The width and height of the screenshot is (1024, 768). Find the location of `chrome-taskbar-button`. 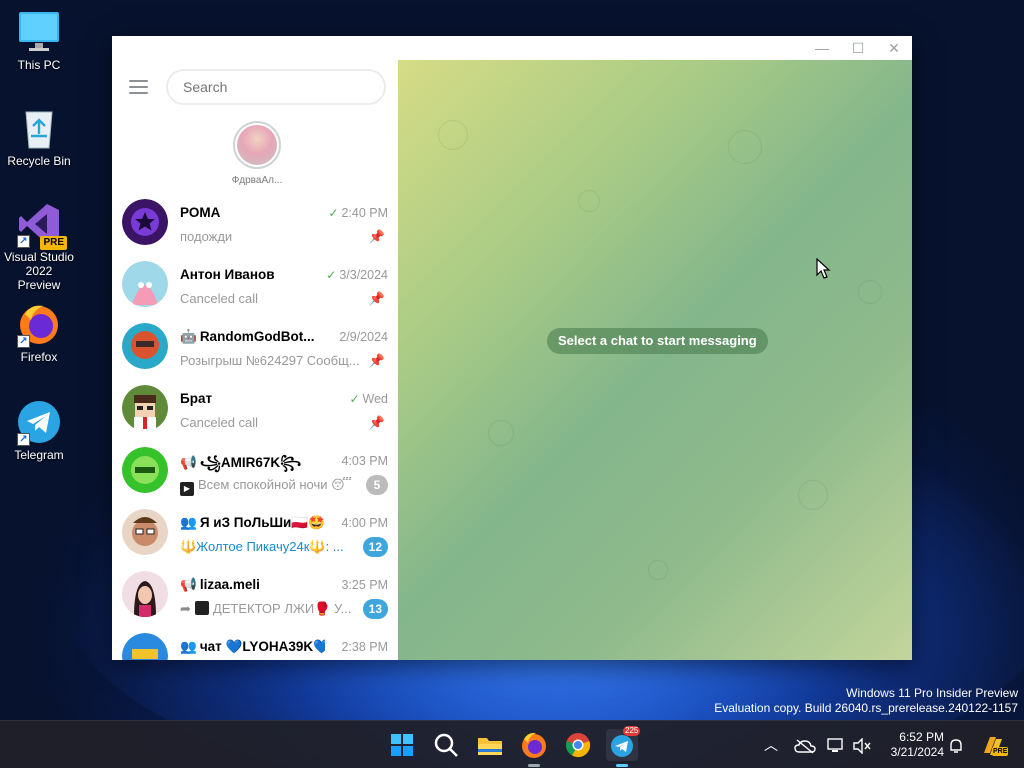

chrome-taskbar-button is located at coordinates (578, 745).